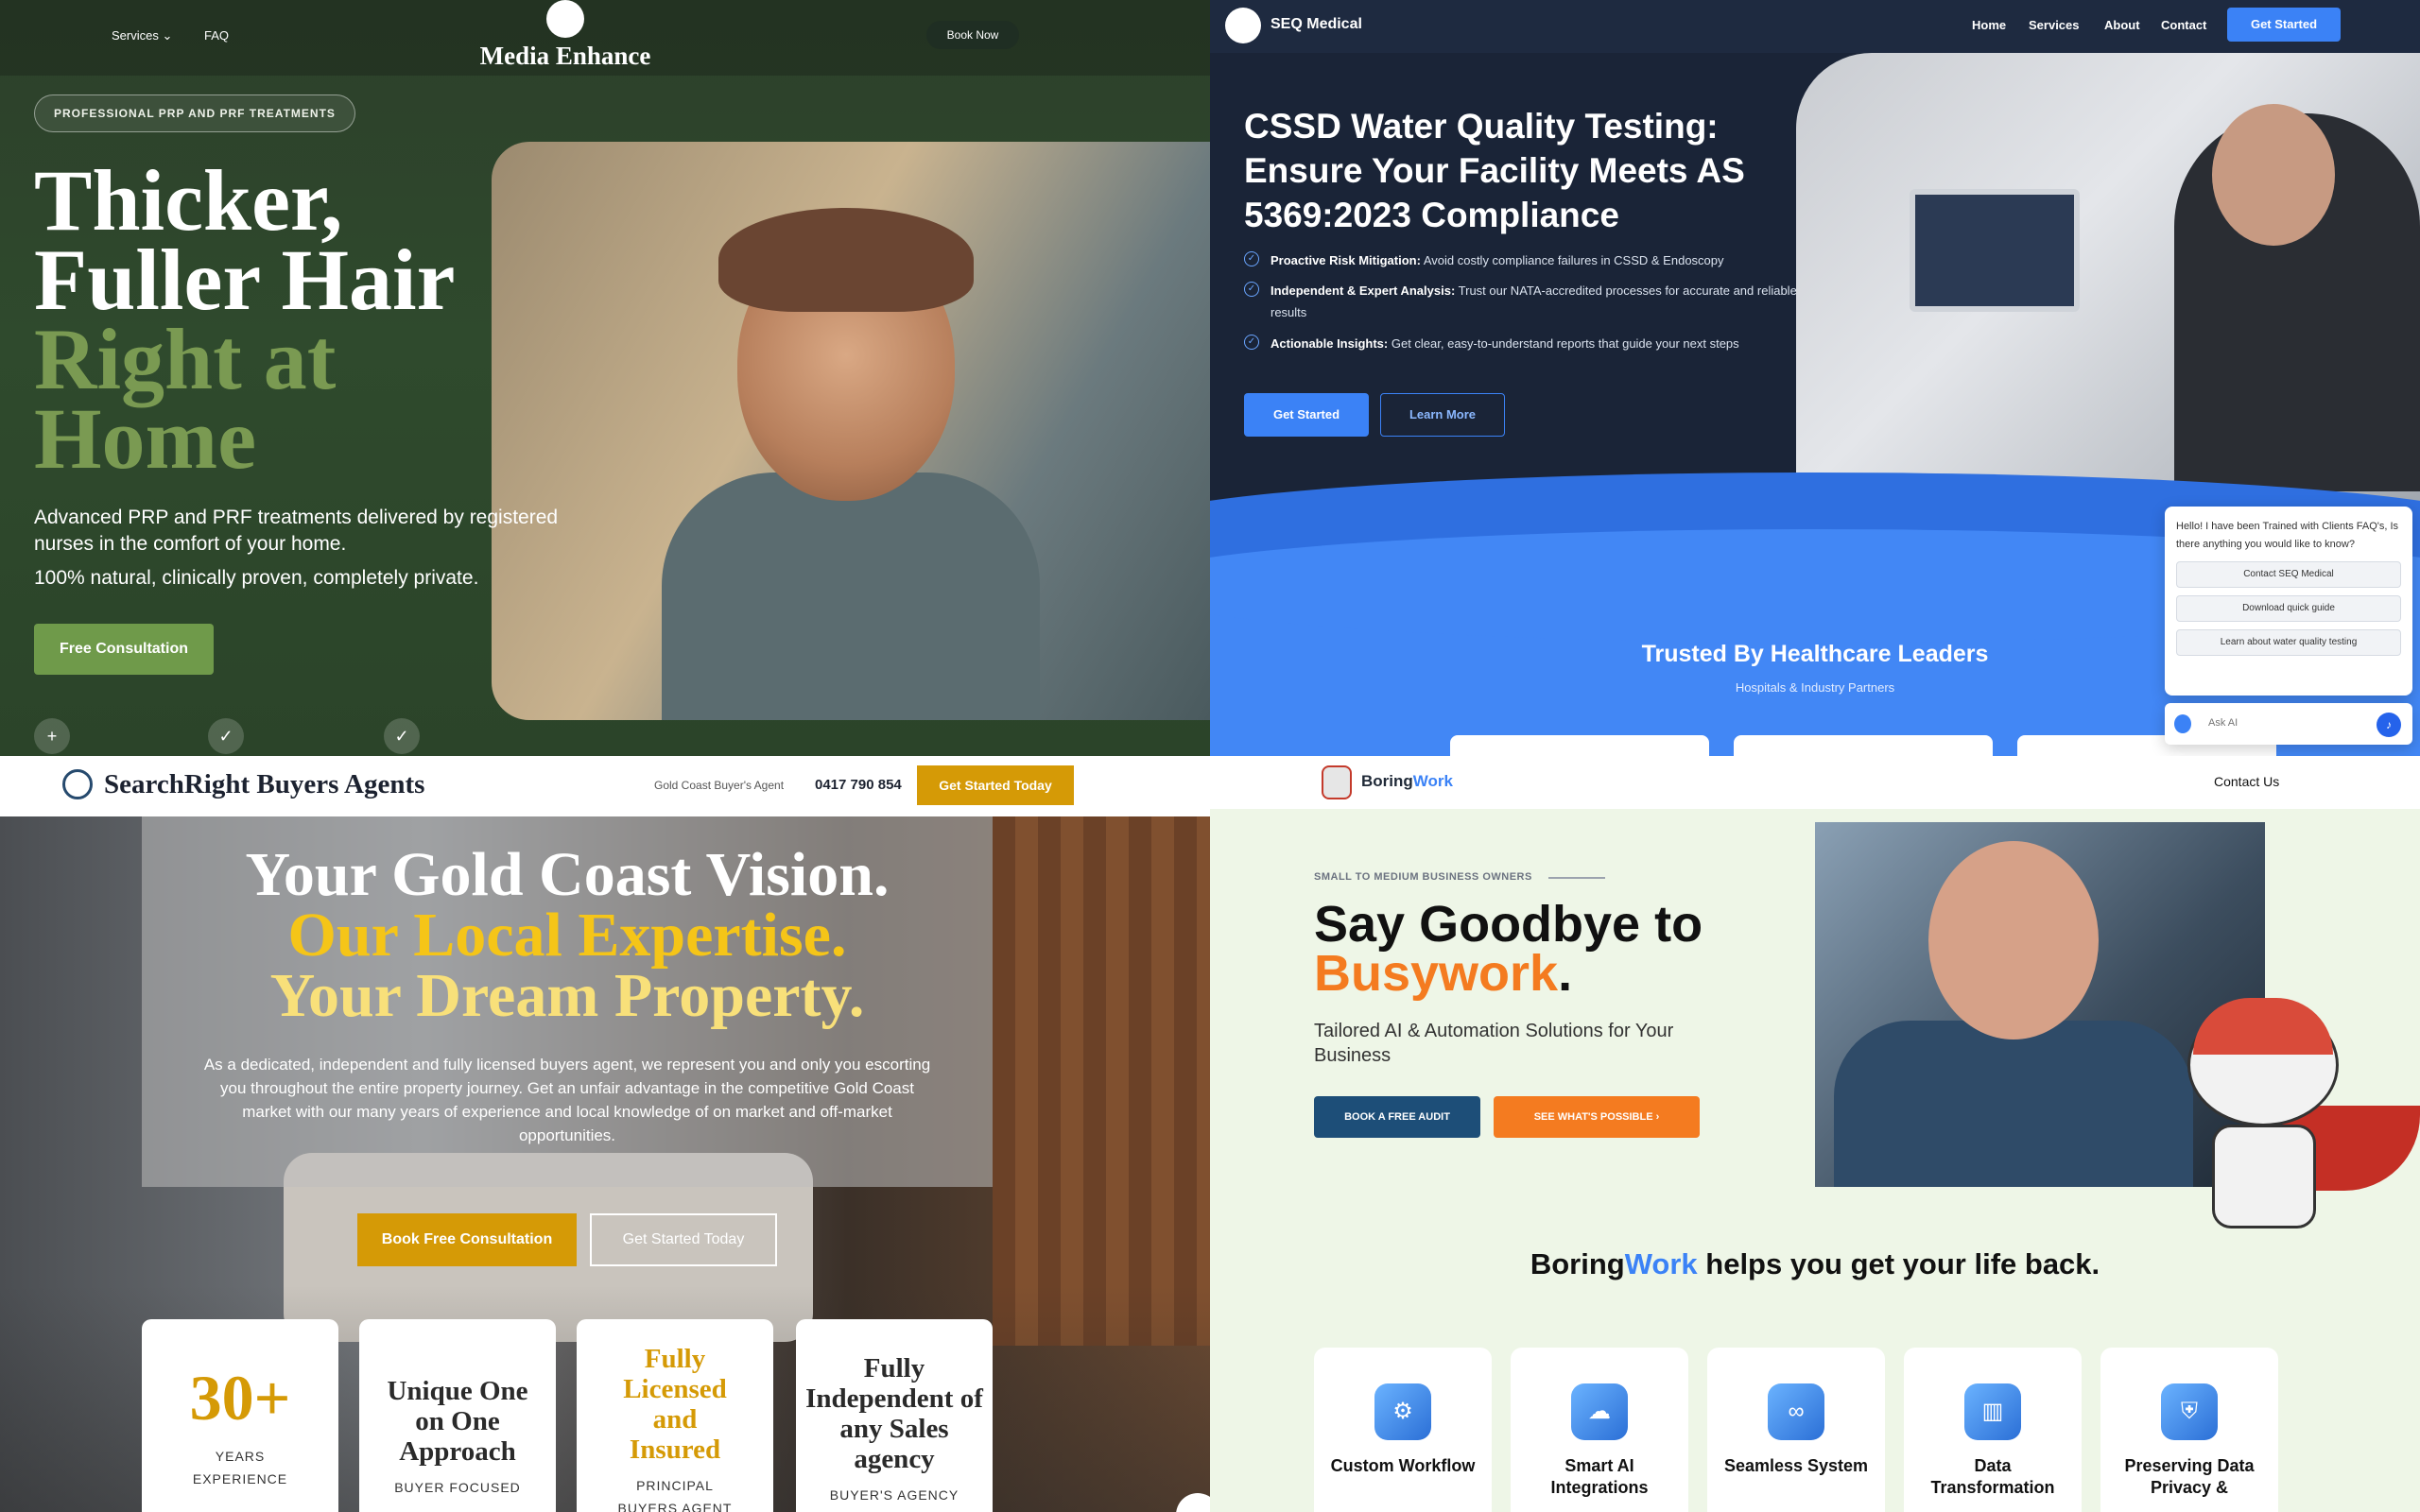 The image size is (2420, 1512). I want to click on chevron-down-icon: ⌄, so click(167, 35).